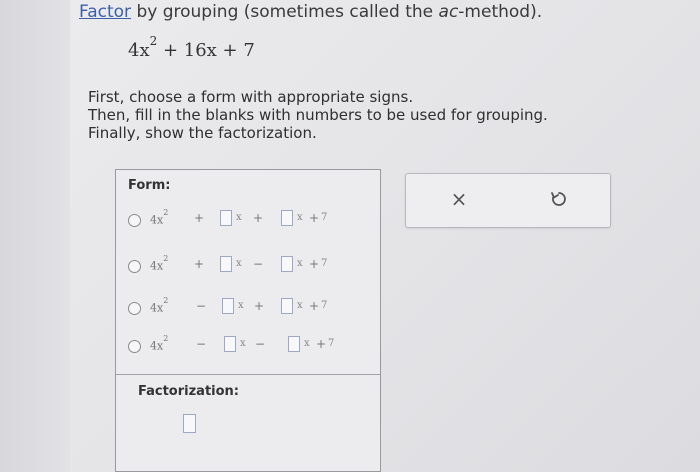 Image resolution: width=700 pixels, height=472 pixels. I want to click on undo-icon-svg, so click(558, 199).